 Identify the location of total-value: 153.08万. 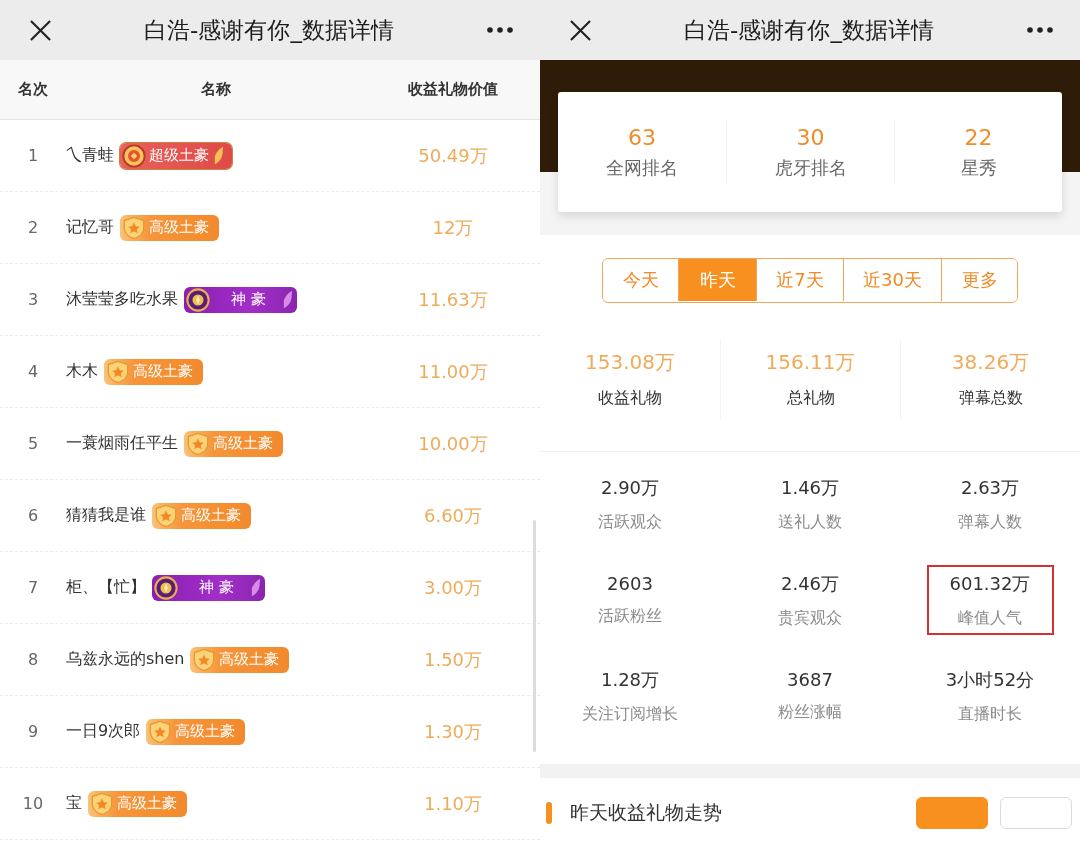
(630, 362).